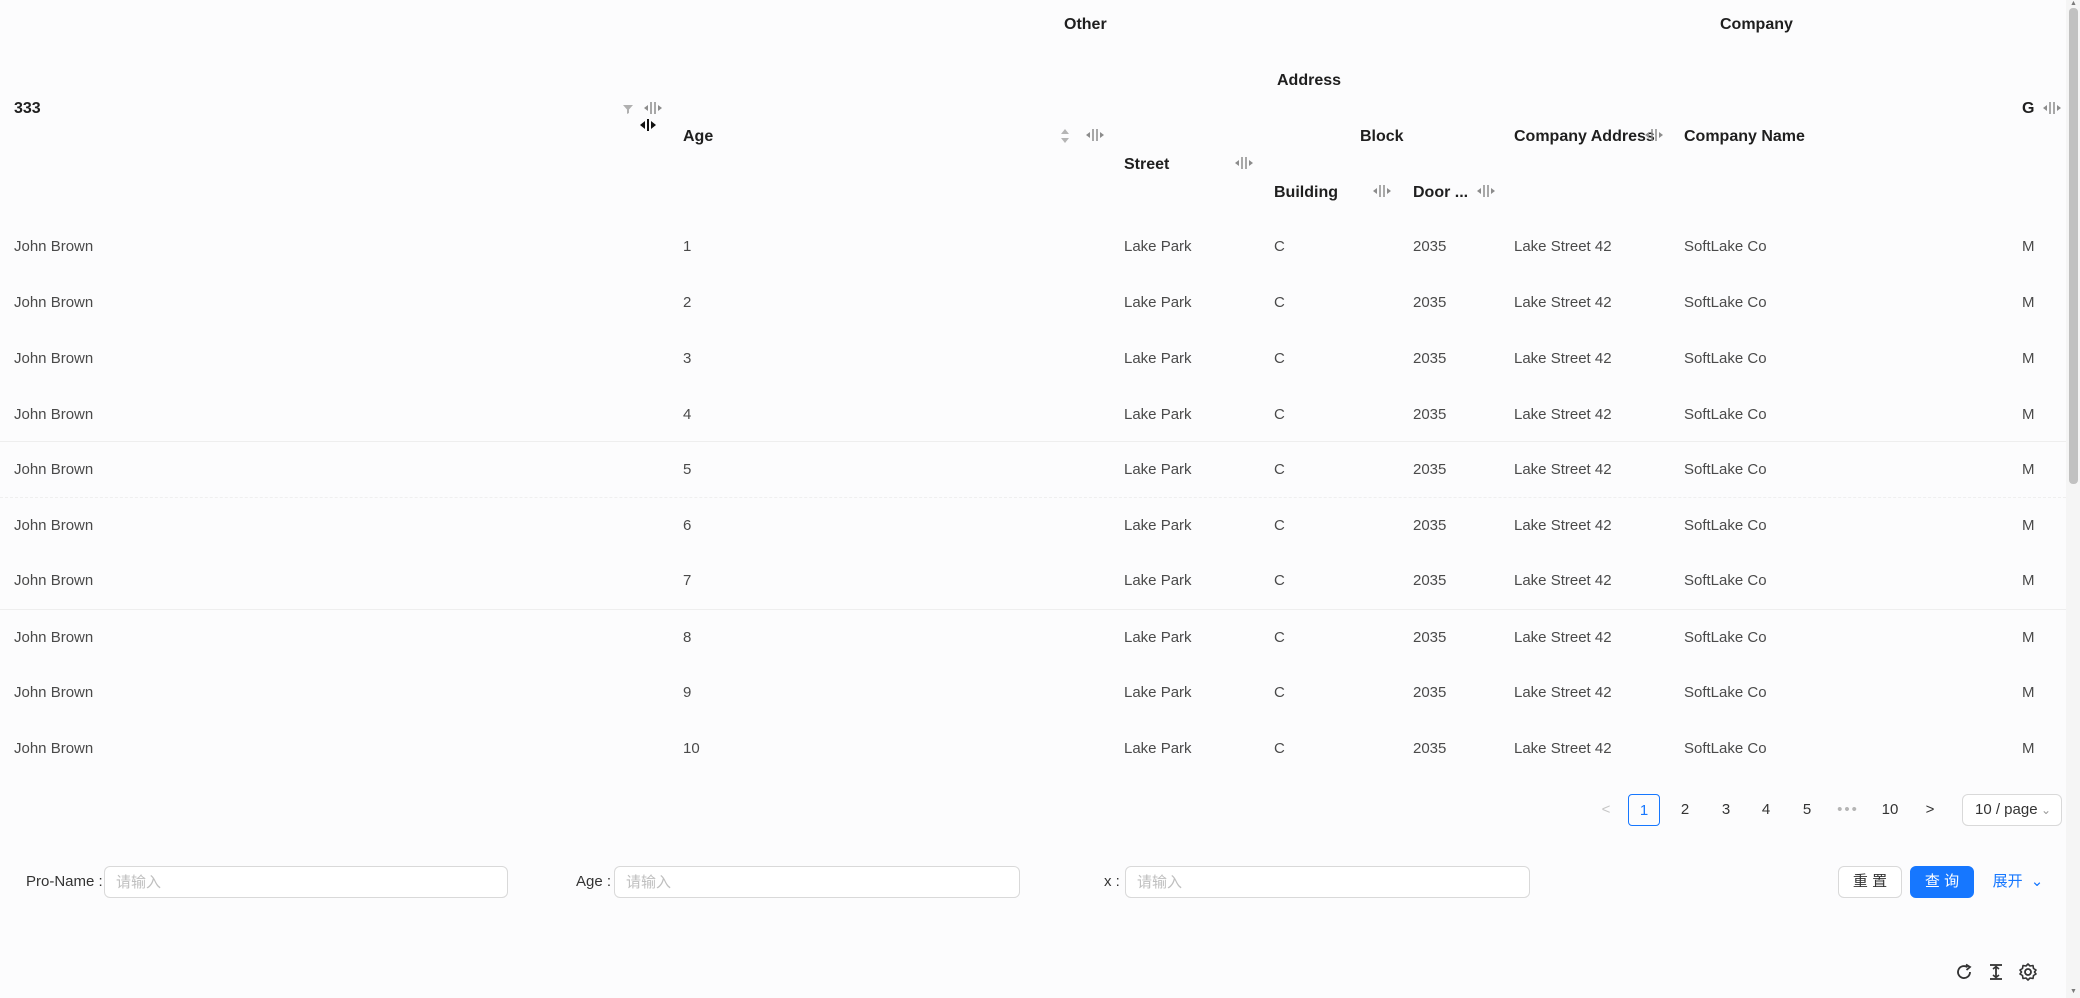  What do you see at coordinates (1890, 810) in the screenshot?
I see `pagination-page-10: 10` at bounding box center [1890, 810].